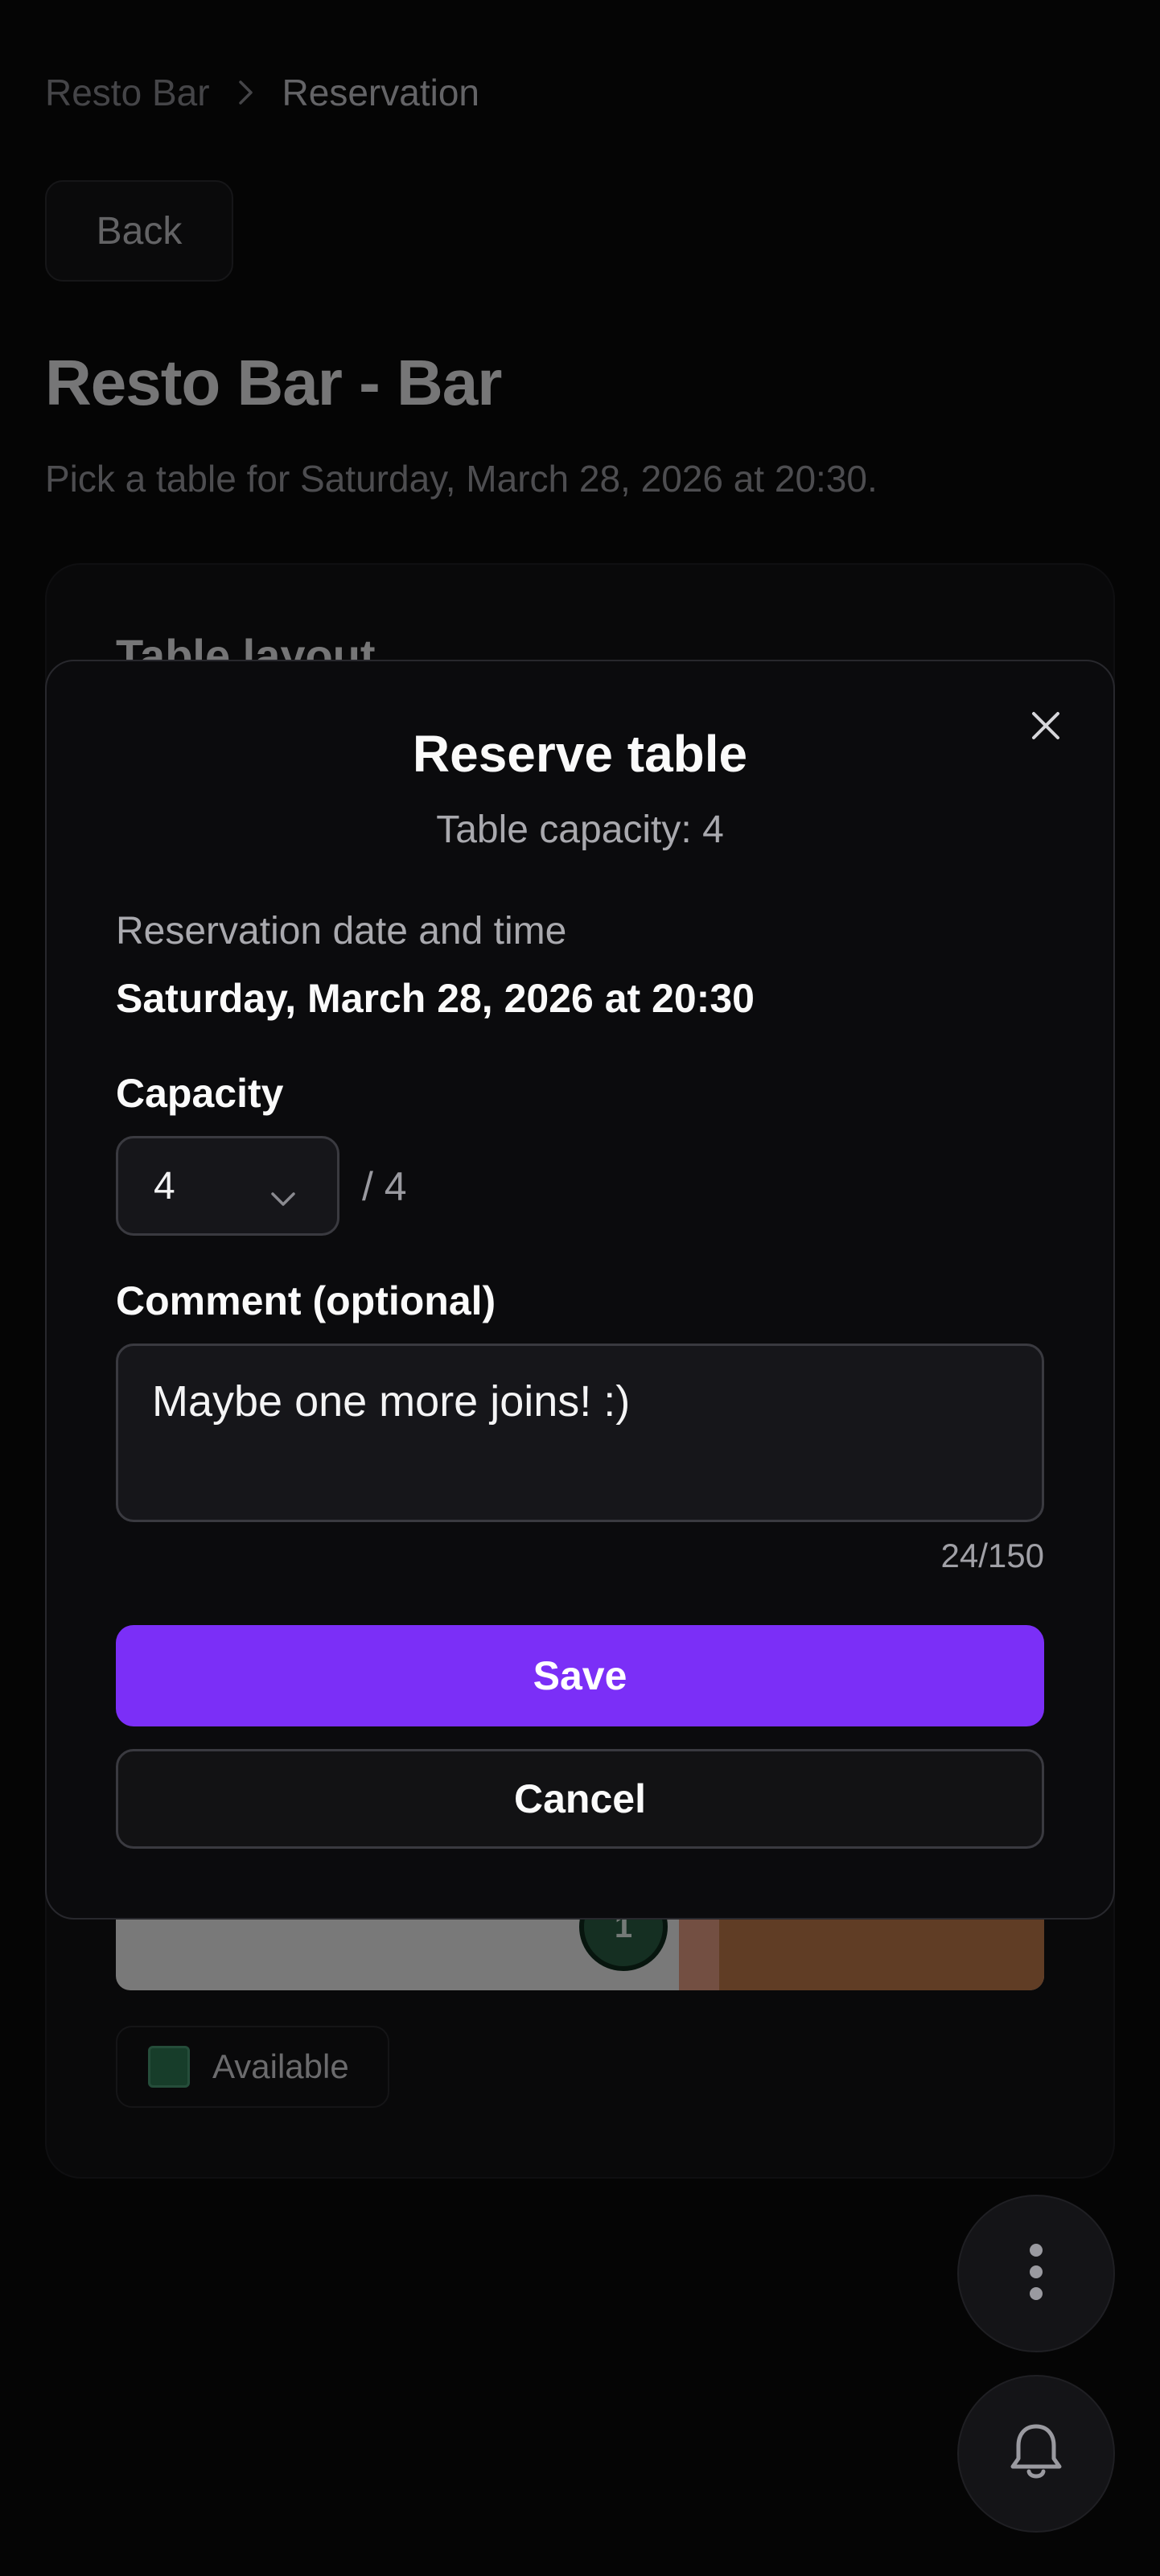  What do you see at coordinates (580, 830) in the screenshot?
I see `table-capacity-text: Table capacity: 4` at bounding box center [580, 830].